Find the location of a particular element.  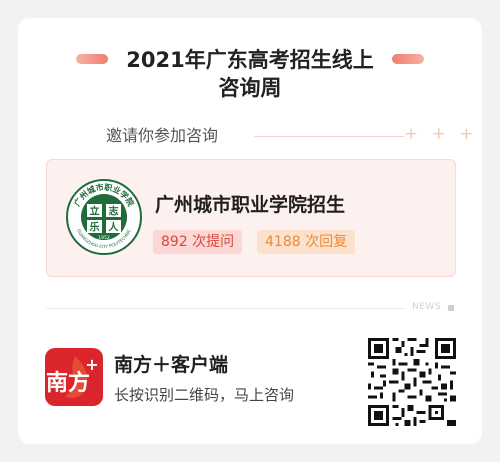

invite-divider is located at coordinates (329, 136).